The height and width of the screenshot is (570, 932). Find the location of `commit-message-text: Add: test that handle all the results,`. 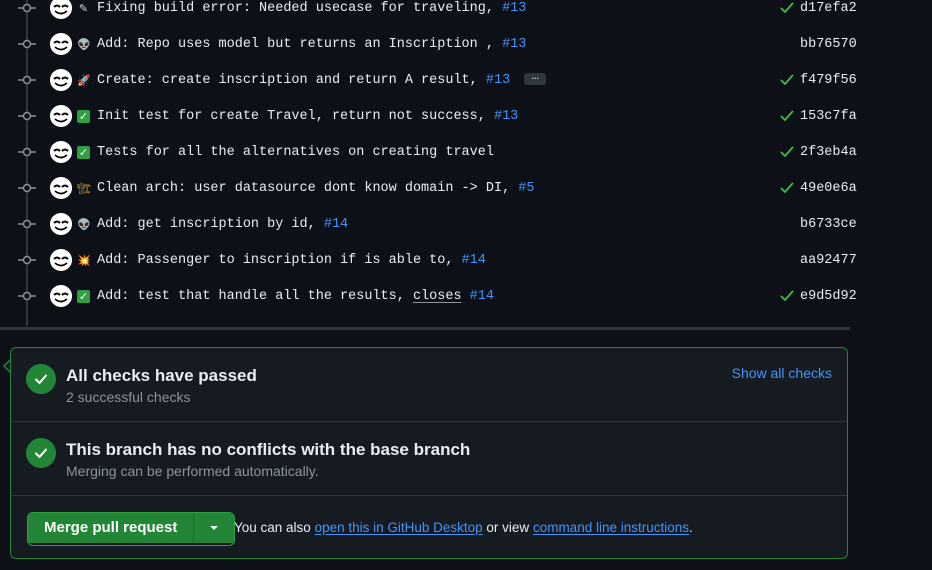

commit-message-text: Add: test that handle all the results, is located at coordinates (255, 296).